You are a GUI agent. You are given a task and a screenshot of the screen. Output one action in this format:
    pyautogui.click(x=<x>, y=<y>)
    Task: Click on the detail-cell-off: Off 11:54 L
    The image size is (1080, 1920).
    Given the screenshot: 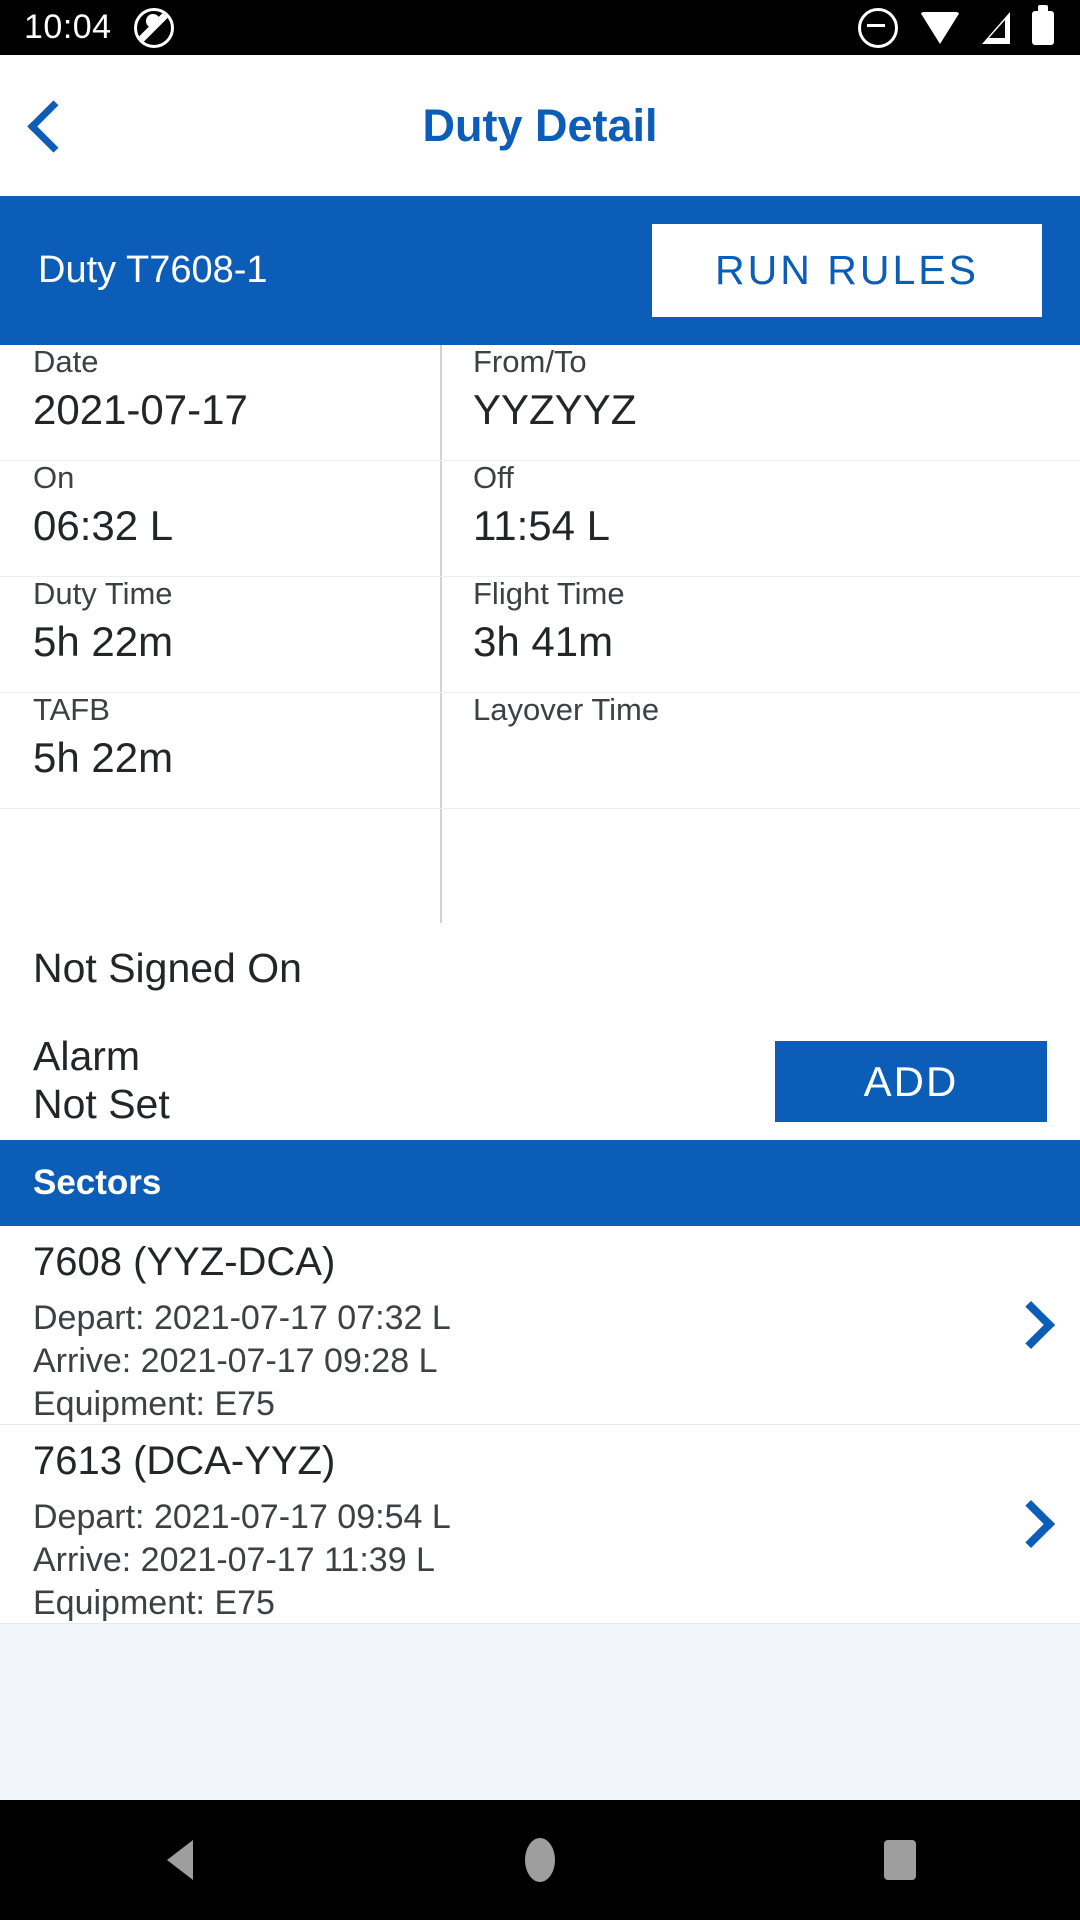 What is the action you would take?
    pyautogui.click(x=541, y=505)
    